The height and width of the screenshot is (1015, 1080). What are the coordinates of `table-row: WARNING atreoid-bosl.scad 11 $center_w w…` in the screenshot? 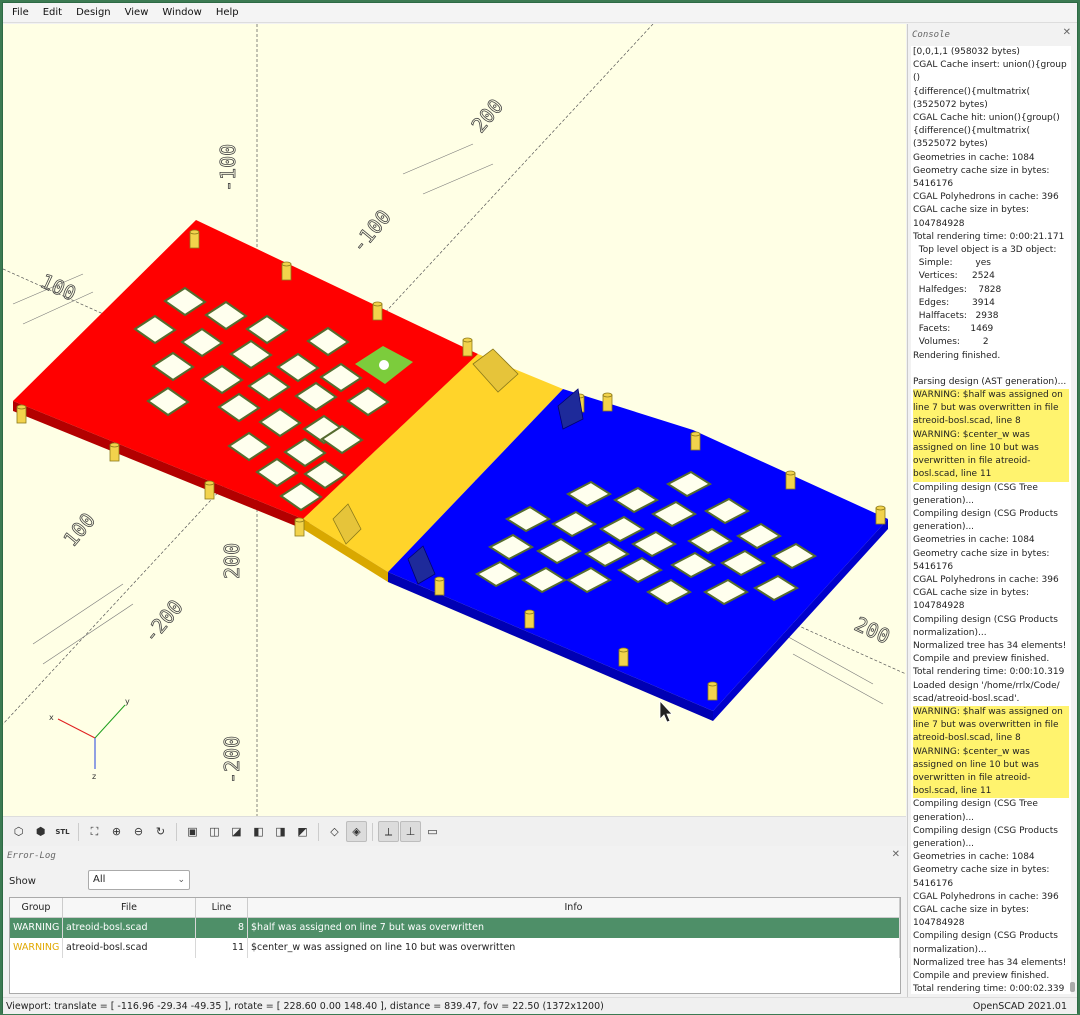 It's located at (455, 948).